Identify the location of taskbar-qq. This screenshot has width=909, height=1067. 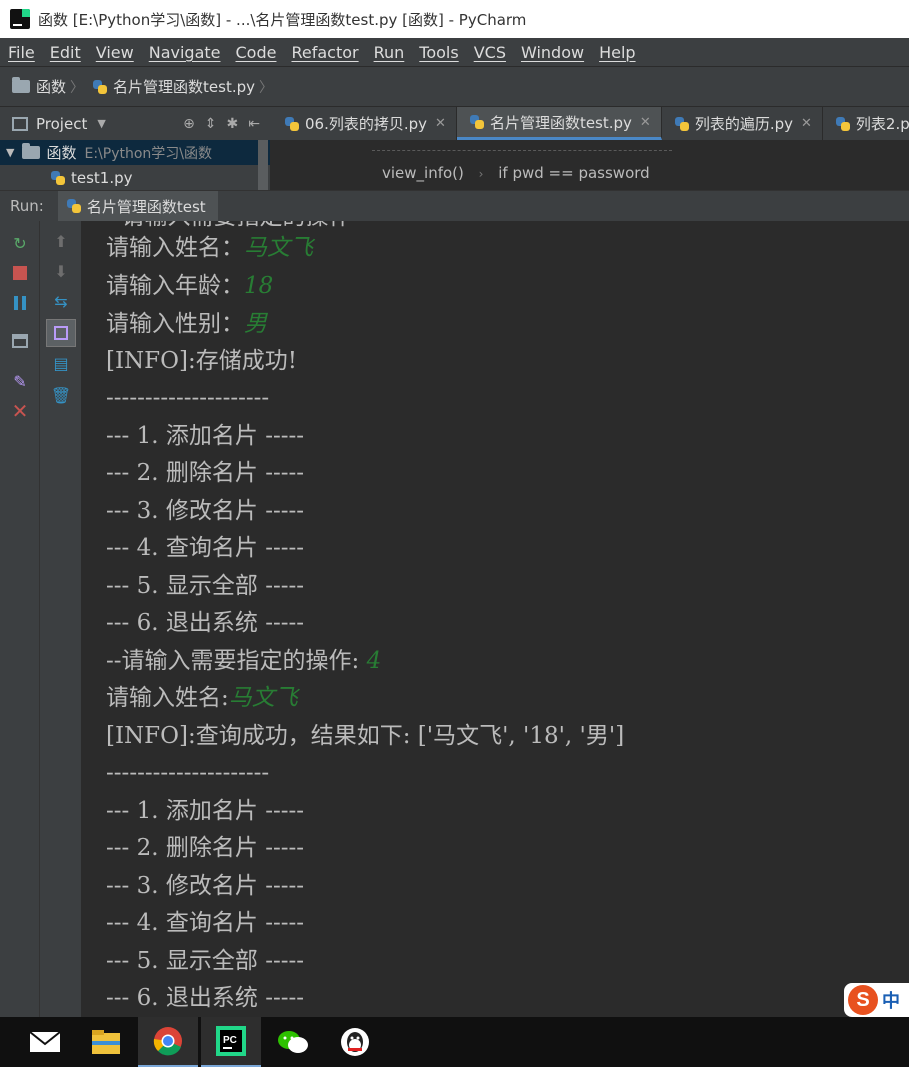
(355, 1042).